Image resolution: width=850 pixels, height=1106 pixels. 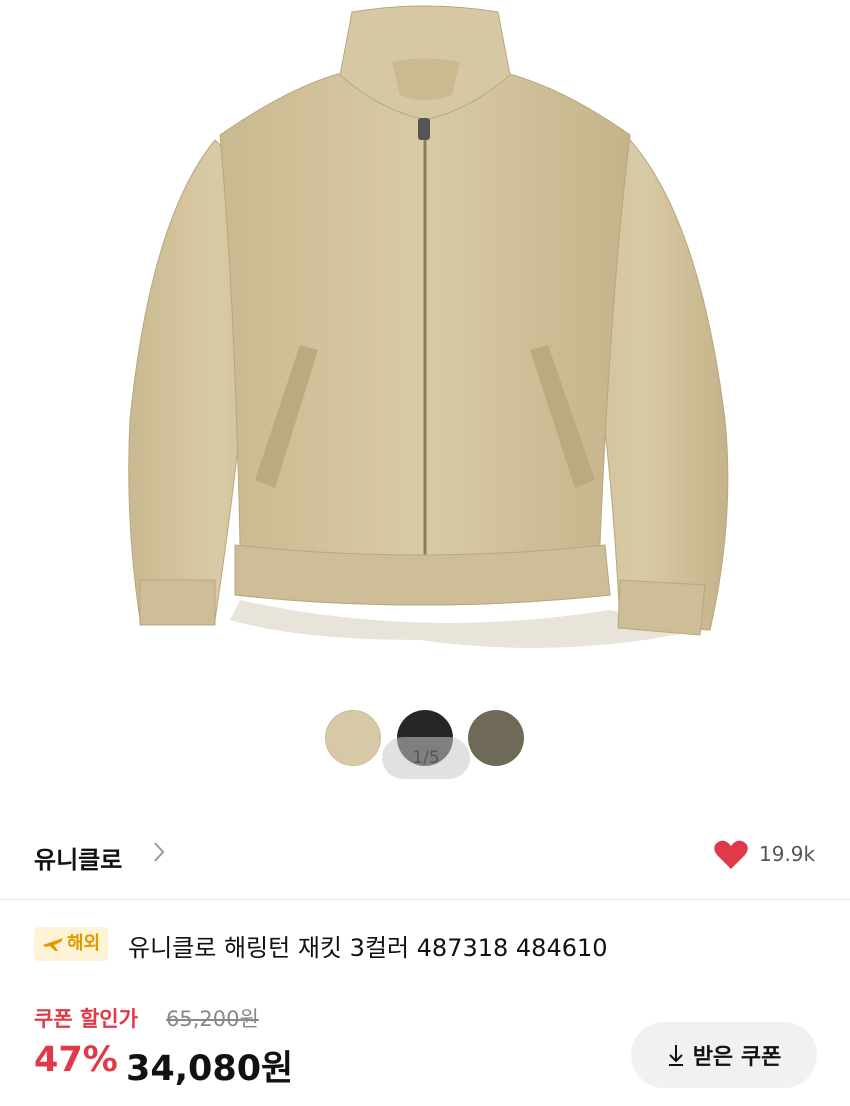 I want to click on coupon-button-label: 받은 쿠폰, so click(x=737, y=1057).